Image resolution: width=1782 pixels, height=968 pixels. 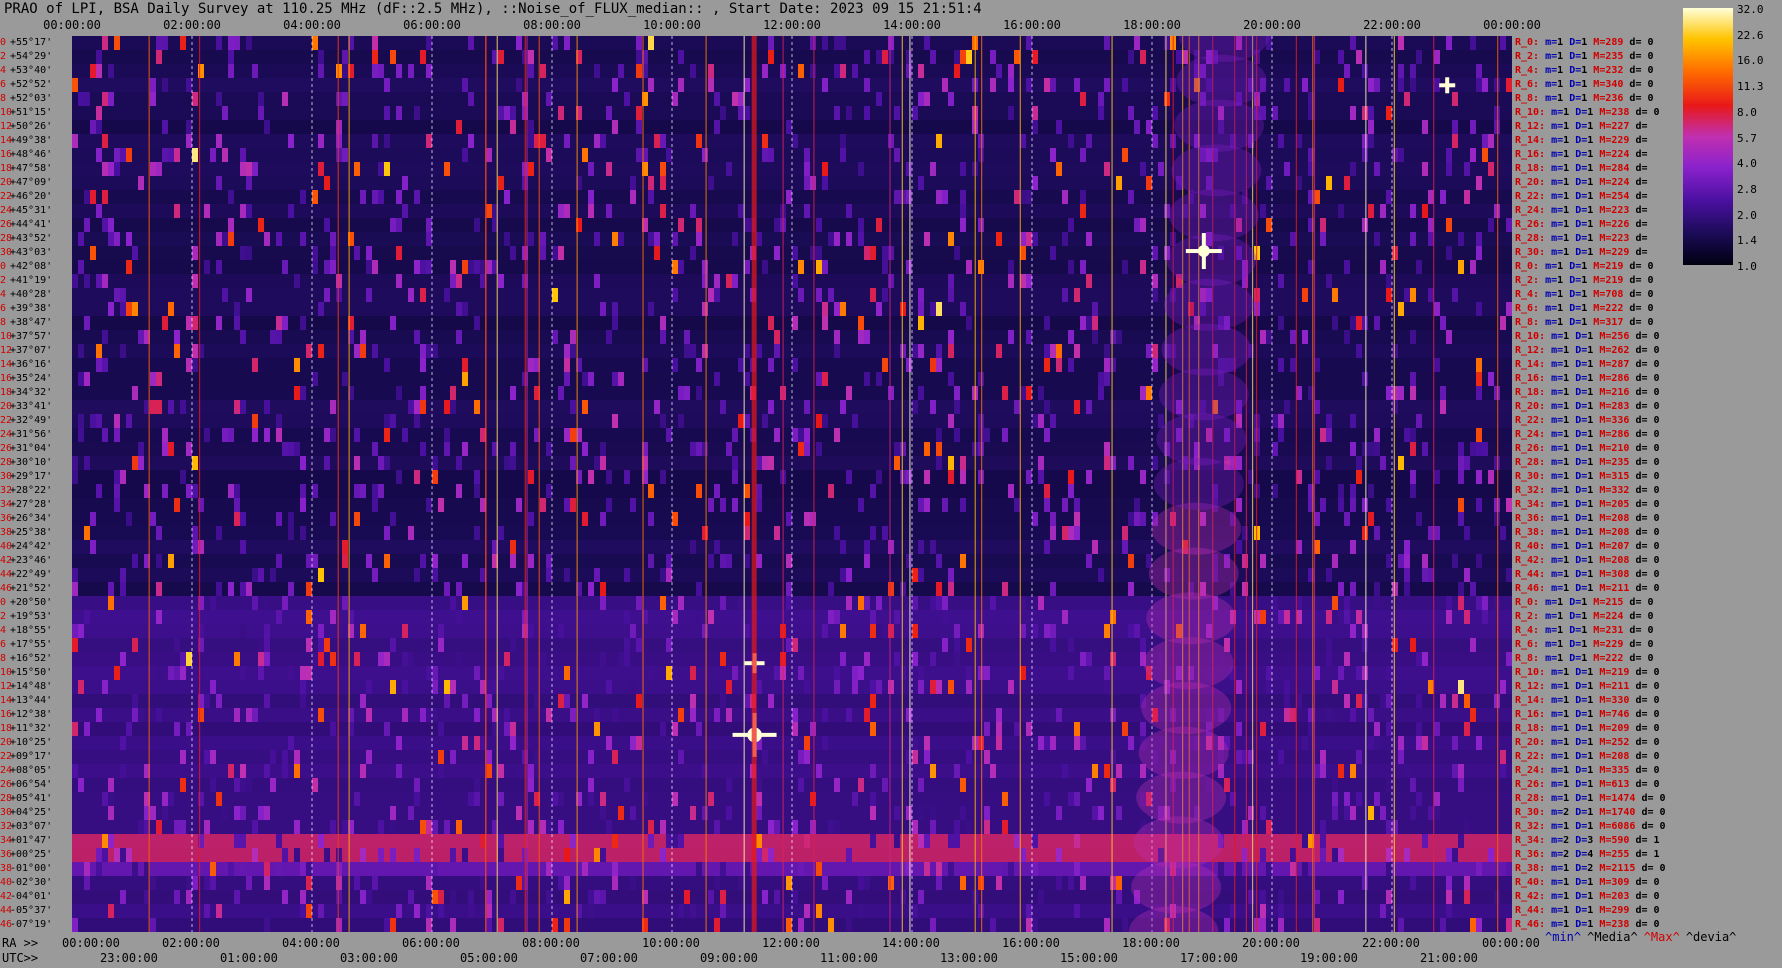 I want to click on colorbar-tick-label: 32.0, so click(x=1750, y=9).